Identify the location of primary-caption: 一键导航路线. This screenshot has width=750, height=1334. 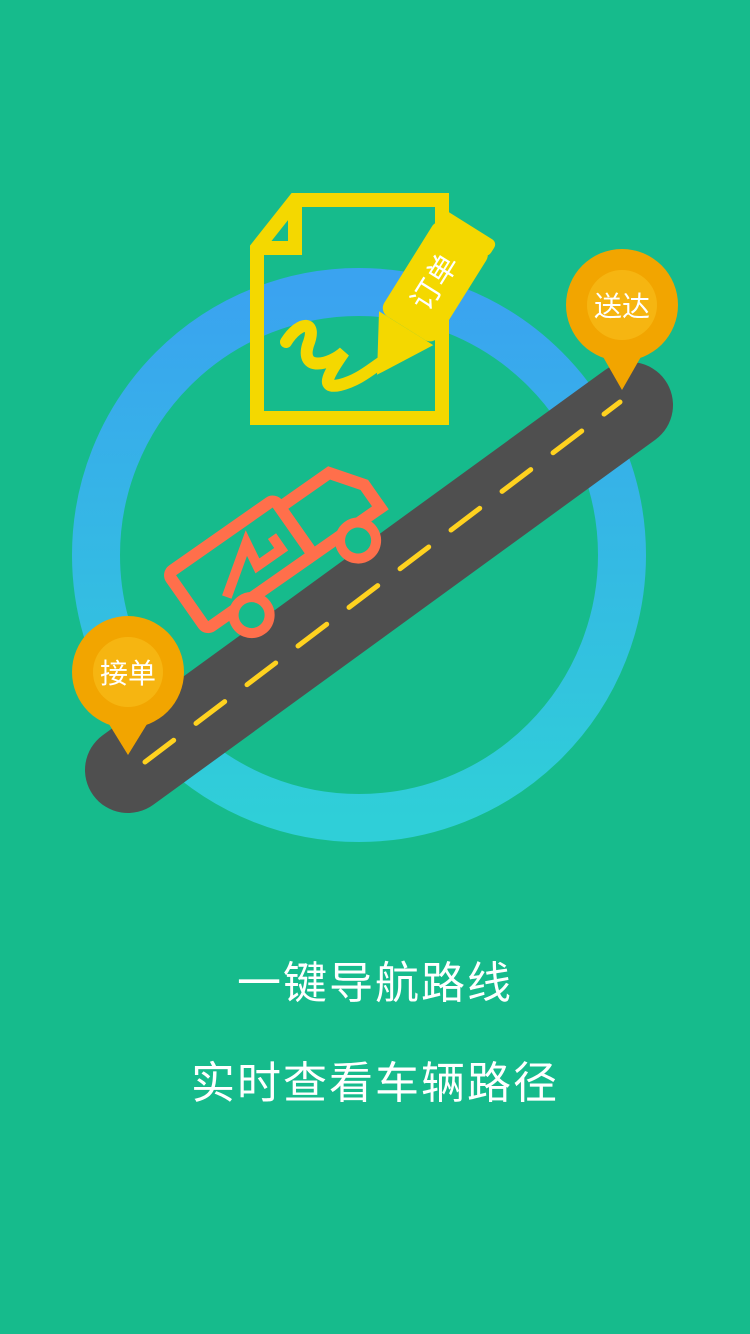
(375, 983).